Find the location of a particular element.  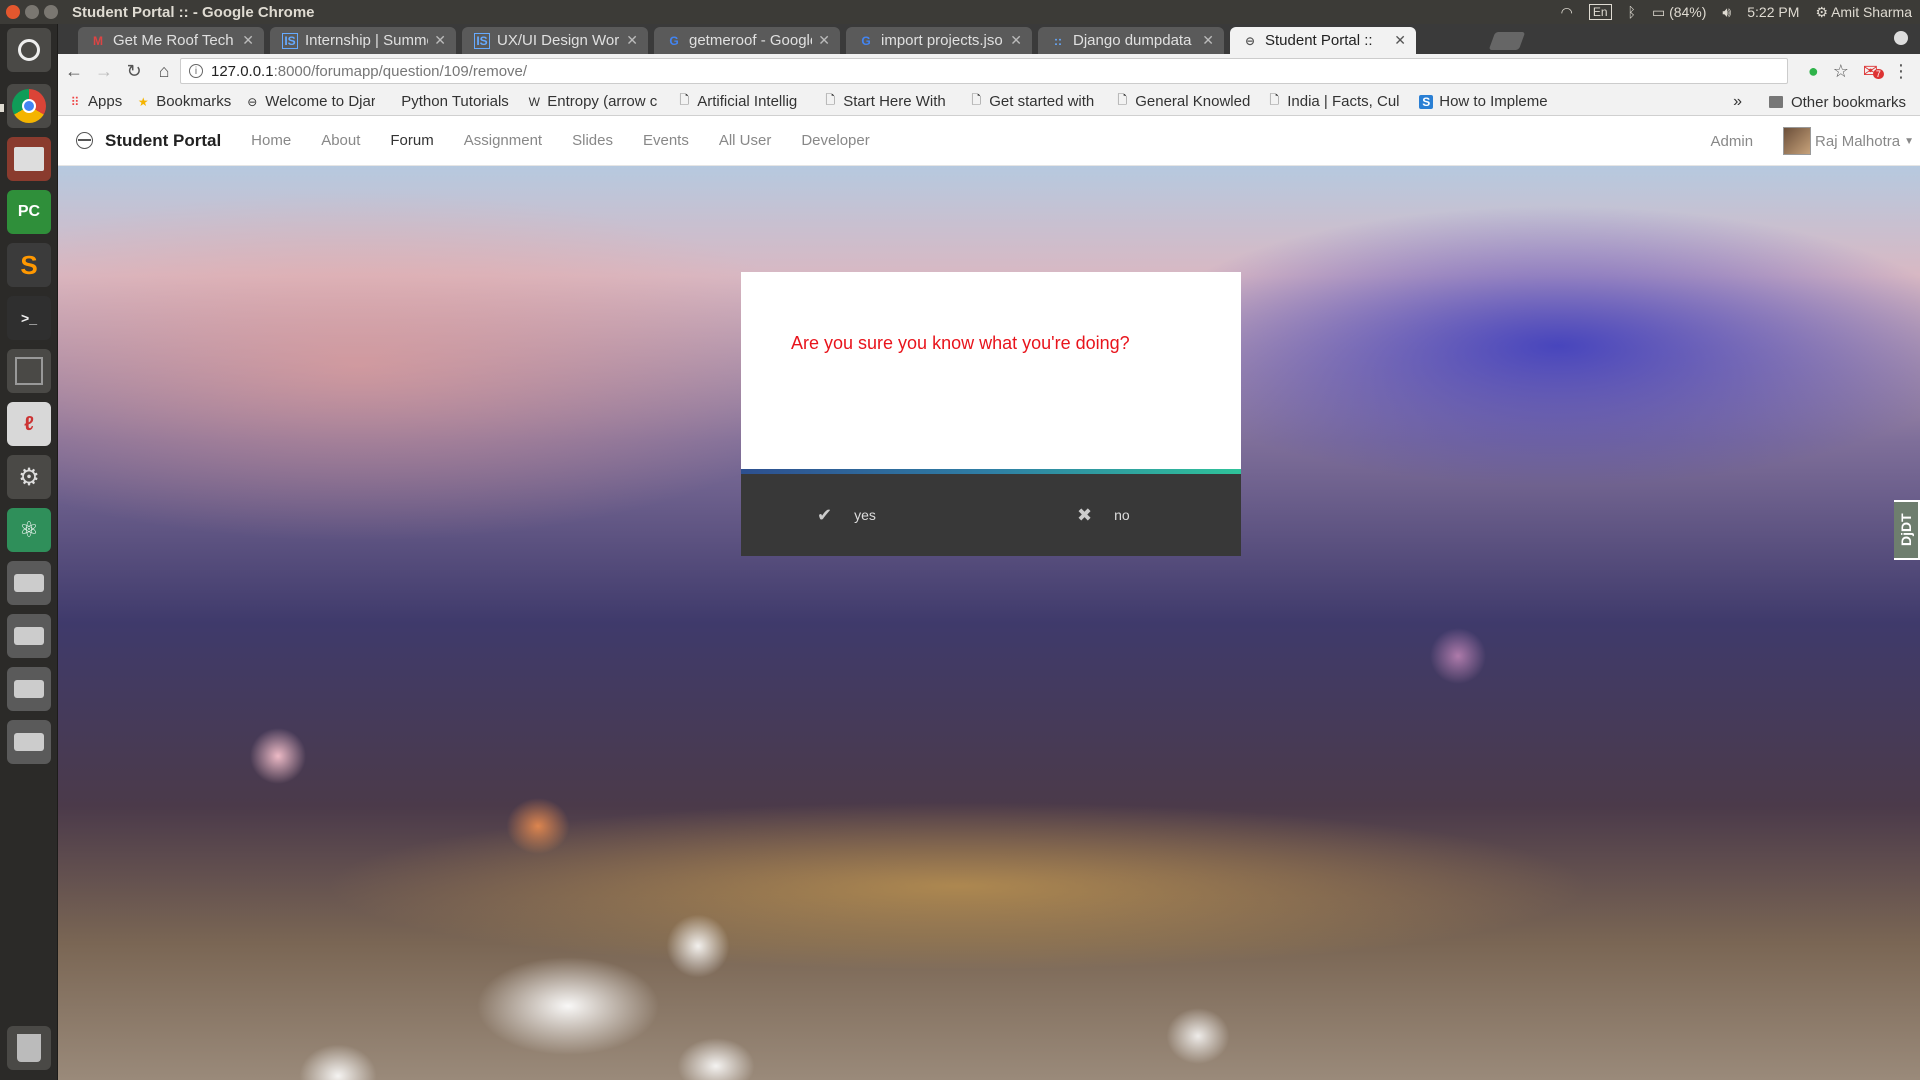

no-label: no is located at coordinates (1122, 515).